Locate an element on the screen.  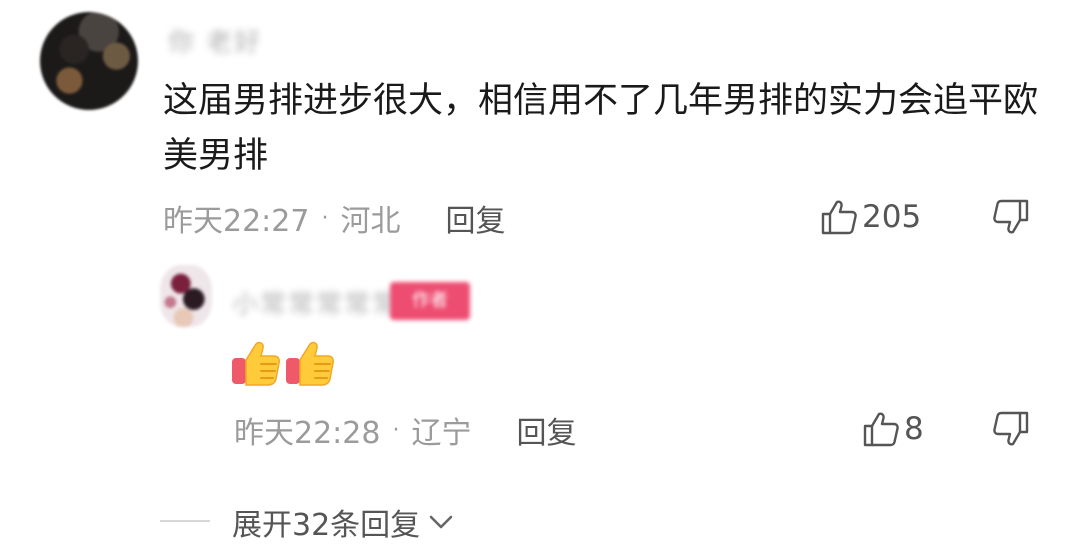
like-count: 205 is located at coordinates (892, 217).